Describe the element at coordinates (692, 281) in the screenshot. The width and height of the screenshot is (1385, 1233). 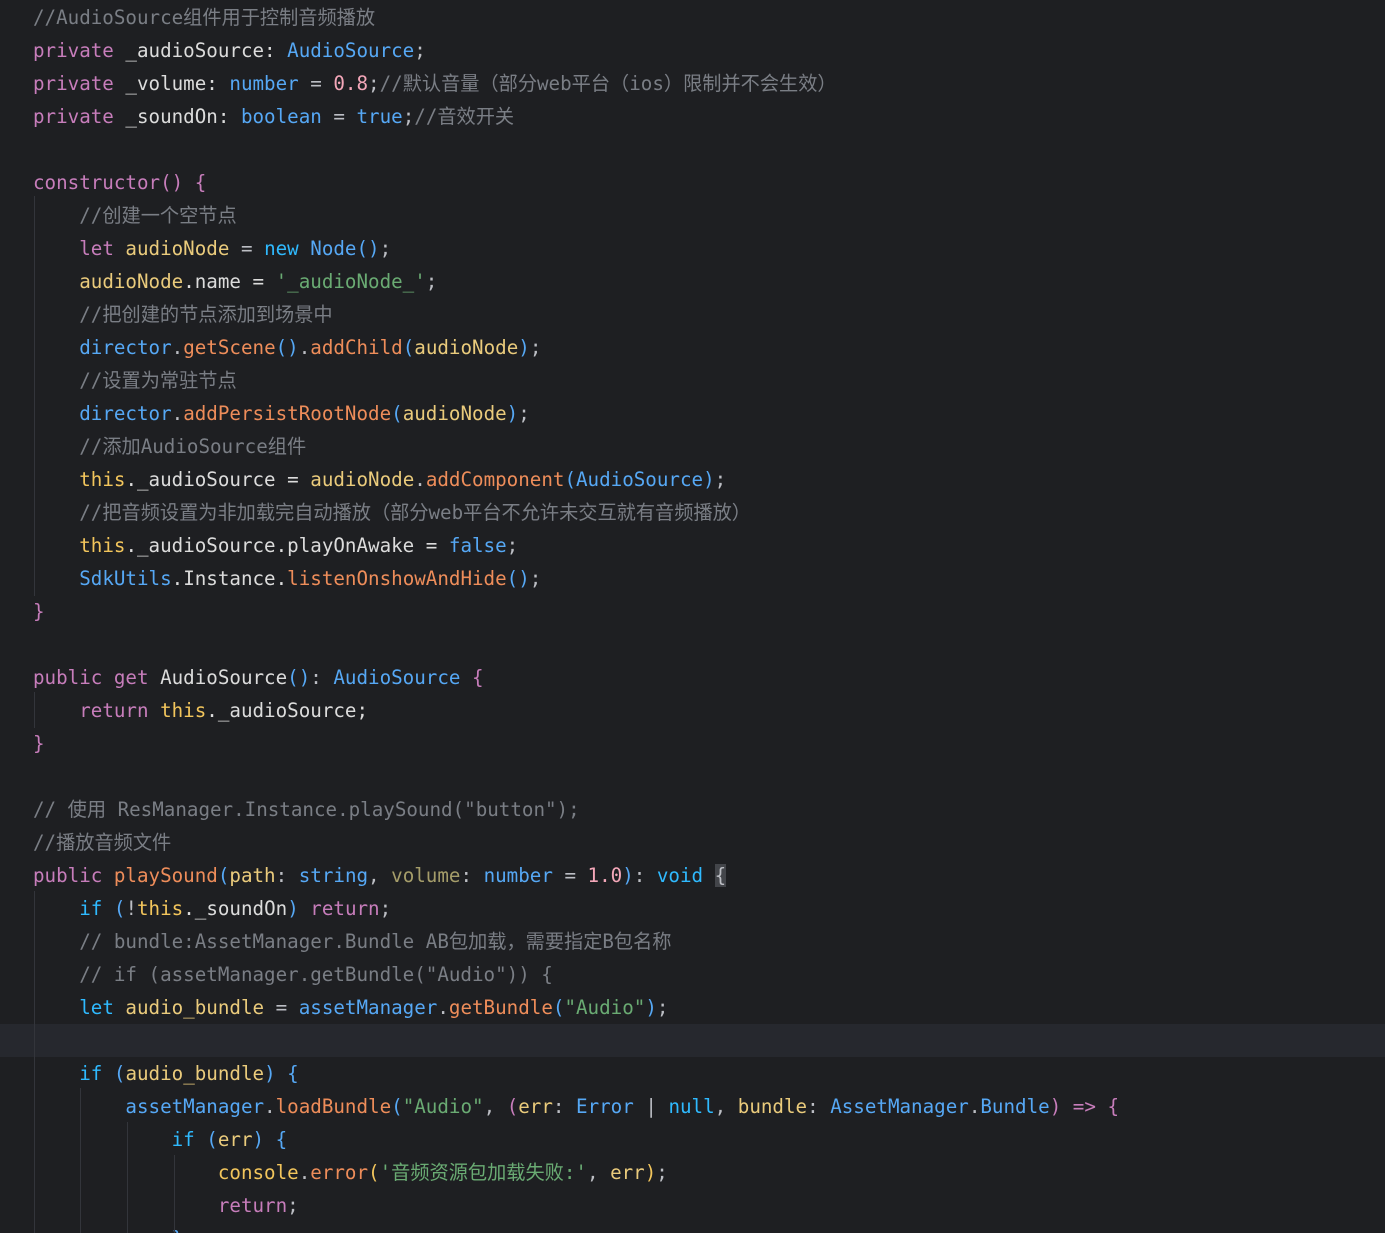
I see `code-line: audioNode.name = '_audioNode_';` at that location.